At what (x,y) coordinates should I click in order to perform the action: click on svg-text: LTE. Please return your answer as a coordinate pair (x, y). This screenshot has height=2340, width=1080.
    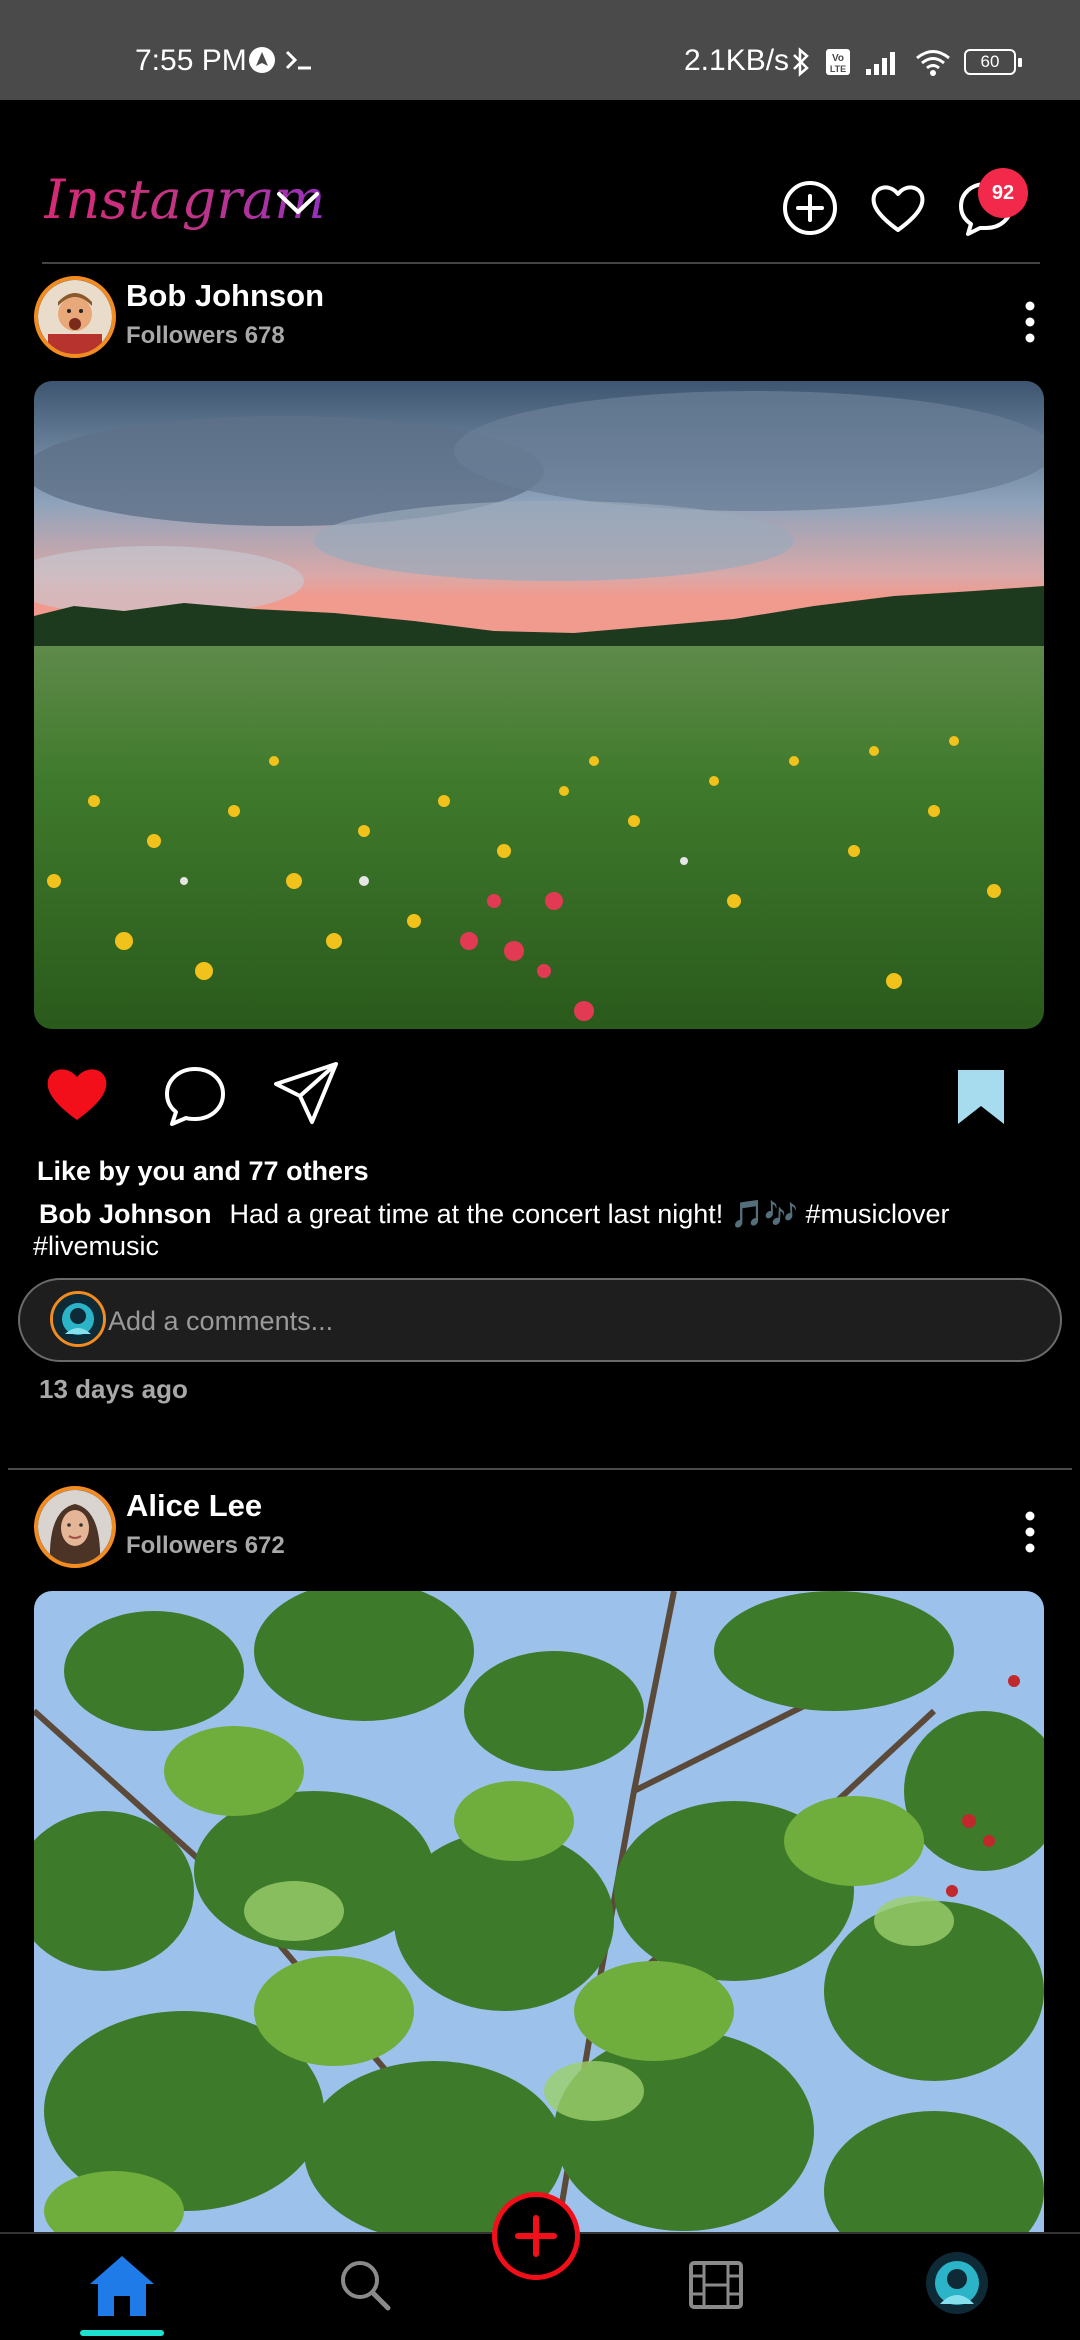
    Looking at the image, I should click on (838, 69).